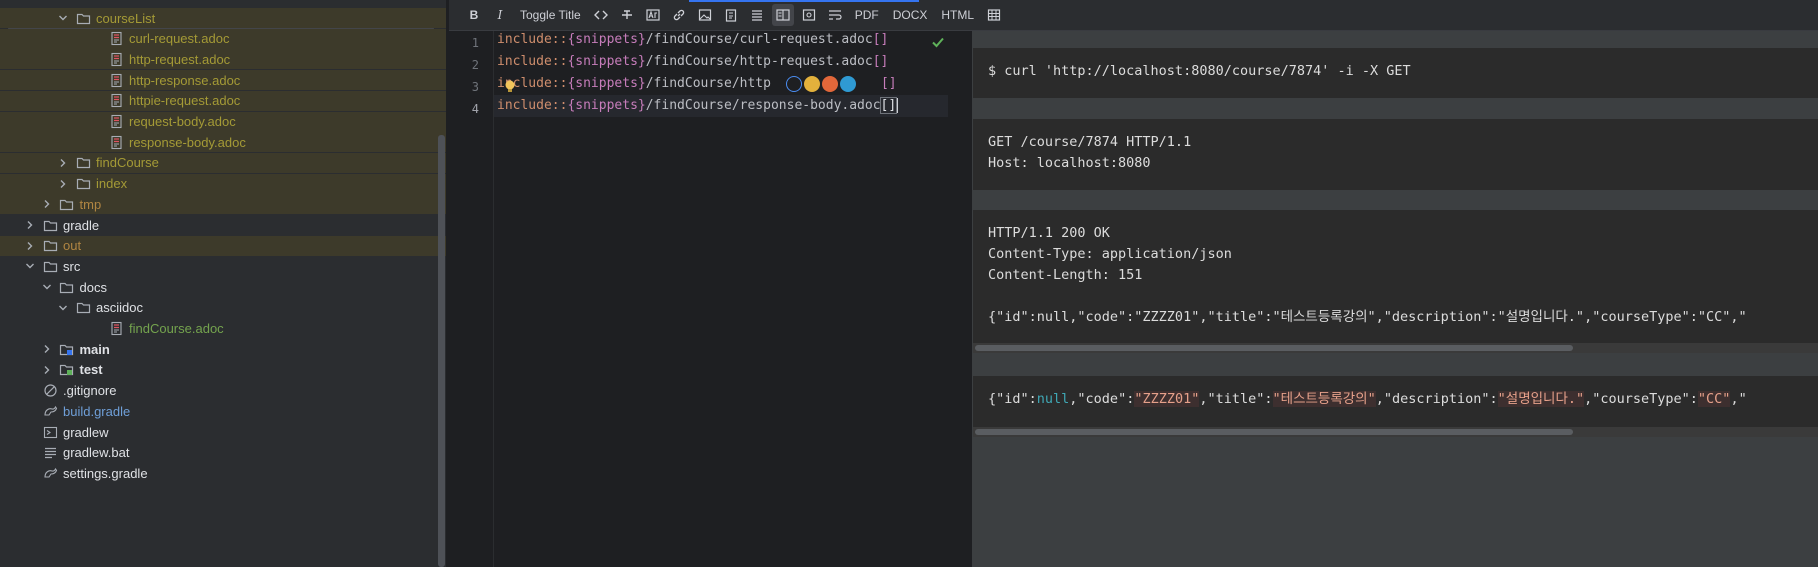 This screenshot has height=567, width=1818. Describe the element at coordinates (179, 39) in the screenshot. I see `tree-item-label: curl-request.adoc` at that location.